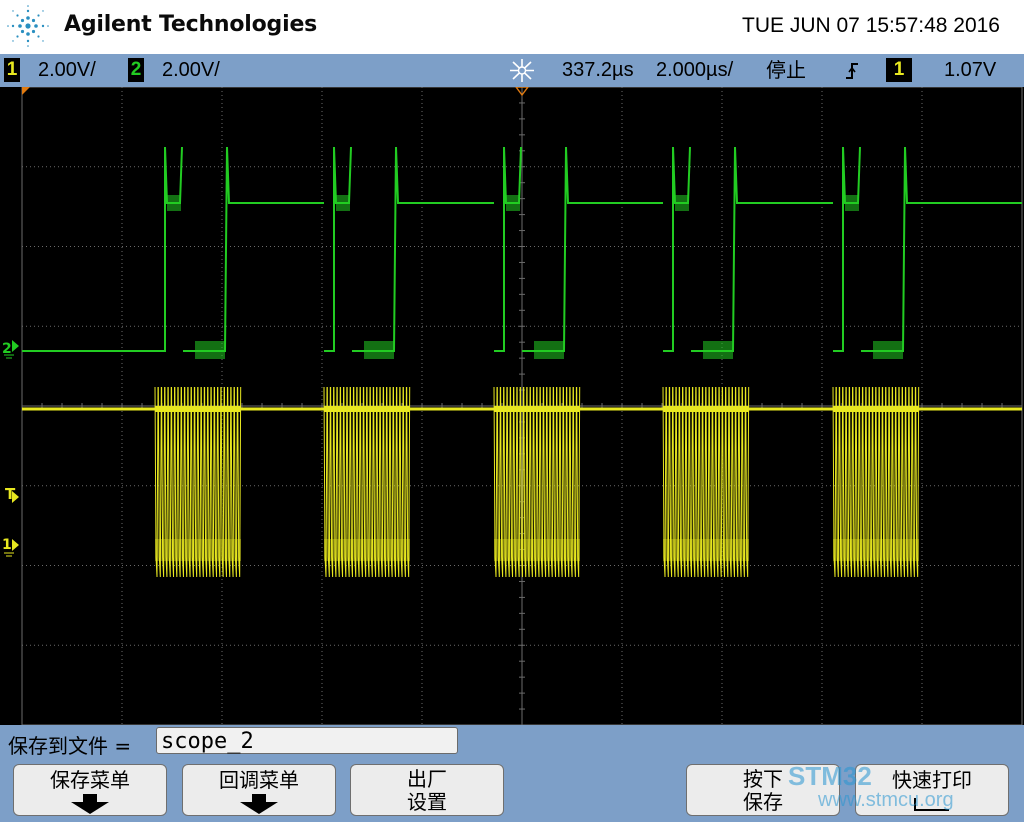 This screenshot has width=1024, height=822. I want to click on quick-print-label: 快速打印, so click(932, 780).